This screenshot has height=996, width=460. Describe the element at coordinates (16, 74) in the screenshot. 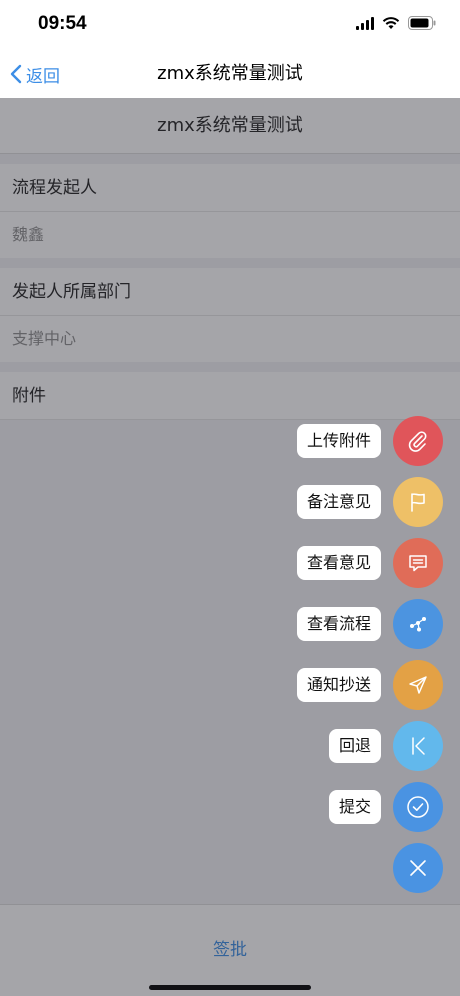

I see `chevron-left-icon` at that location.